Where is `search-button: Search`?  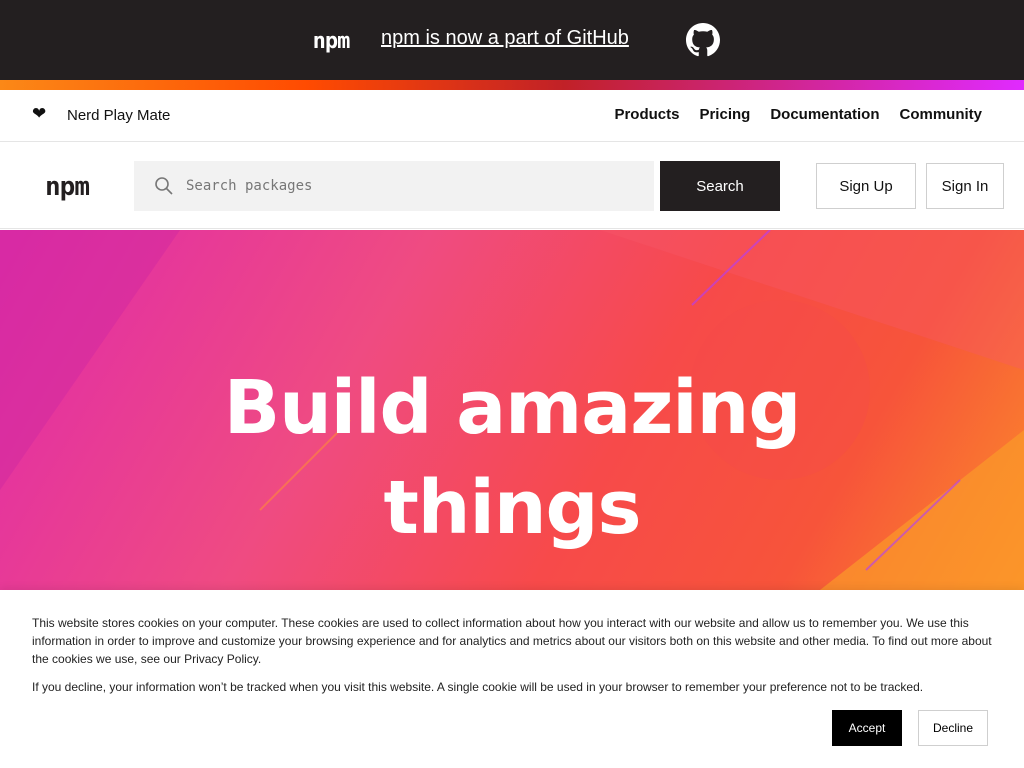
search-button: Search is located at coordinates (720, 186).